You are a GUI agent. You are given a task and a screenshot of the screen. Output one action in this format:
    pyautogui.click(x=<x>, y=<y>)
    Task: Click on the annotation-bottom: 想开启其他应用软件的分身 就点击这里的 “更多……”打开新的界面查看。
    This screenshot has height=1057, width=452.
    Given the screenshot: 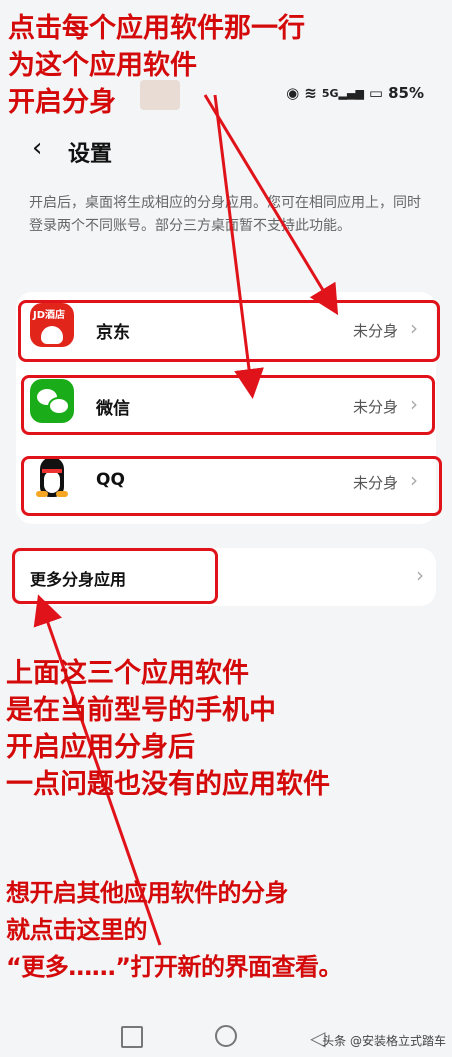 What is the action you would take?
    pyautogui.click(x=174, y=930)
    